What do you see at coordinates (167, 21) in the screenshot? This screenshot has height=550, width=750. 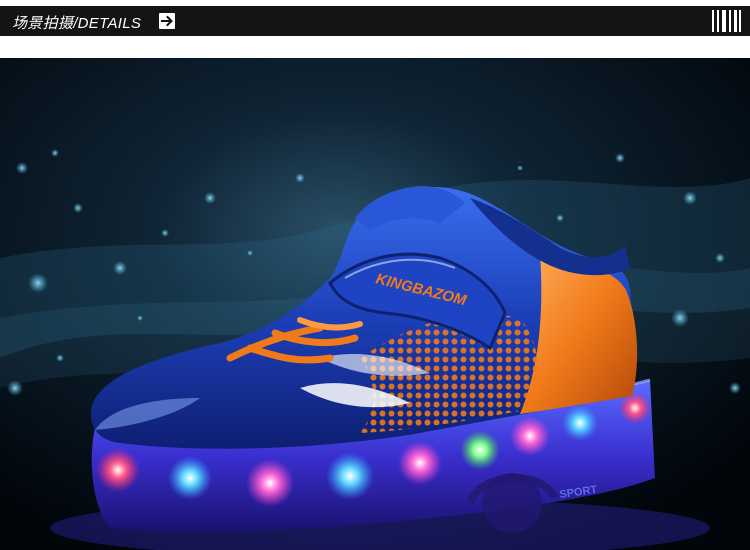 I see `arrow-right-icon` at bounding box center [167, 21].